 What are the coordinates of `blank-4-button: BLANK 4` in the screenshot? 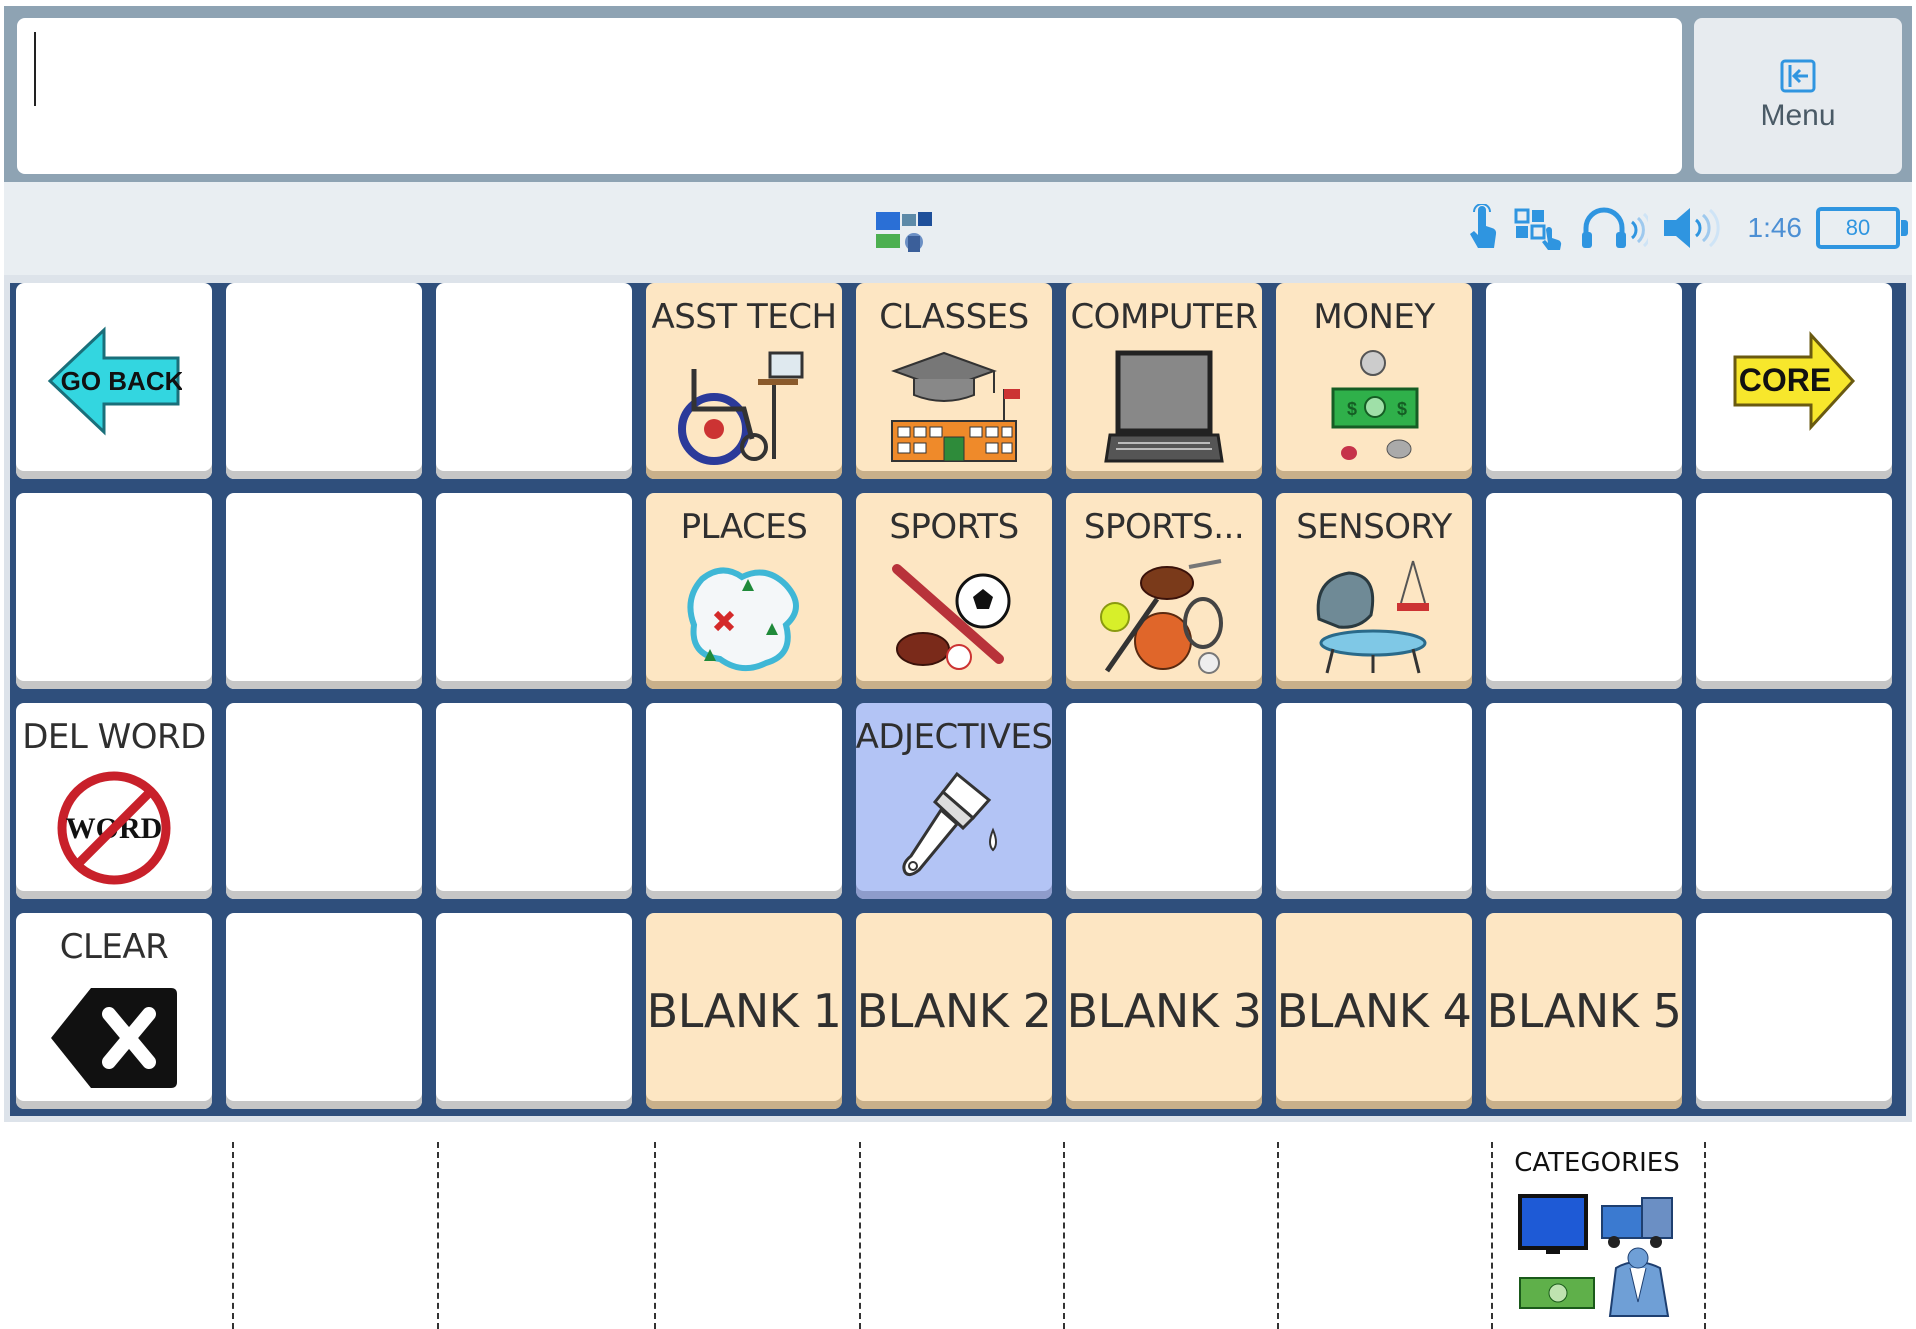 It's located at (1374, 1011).